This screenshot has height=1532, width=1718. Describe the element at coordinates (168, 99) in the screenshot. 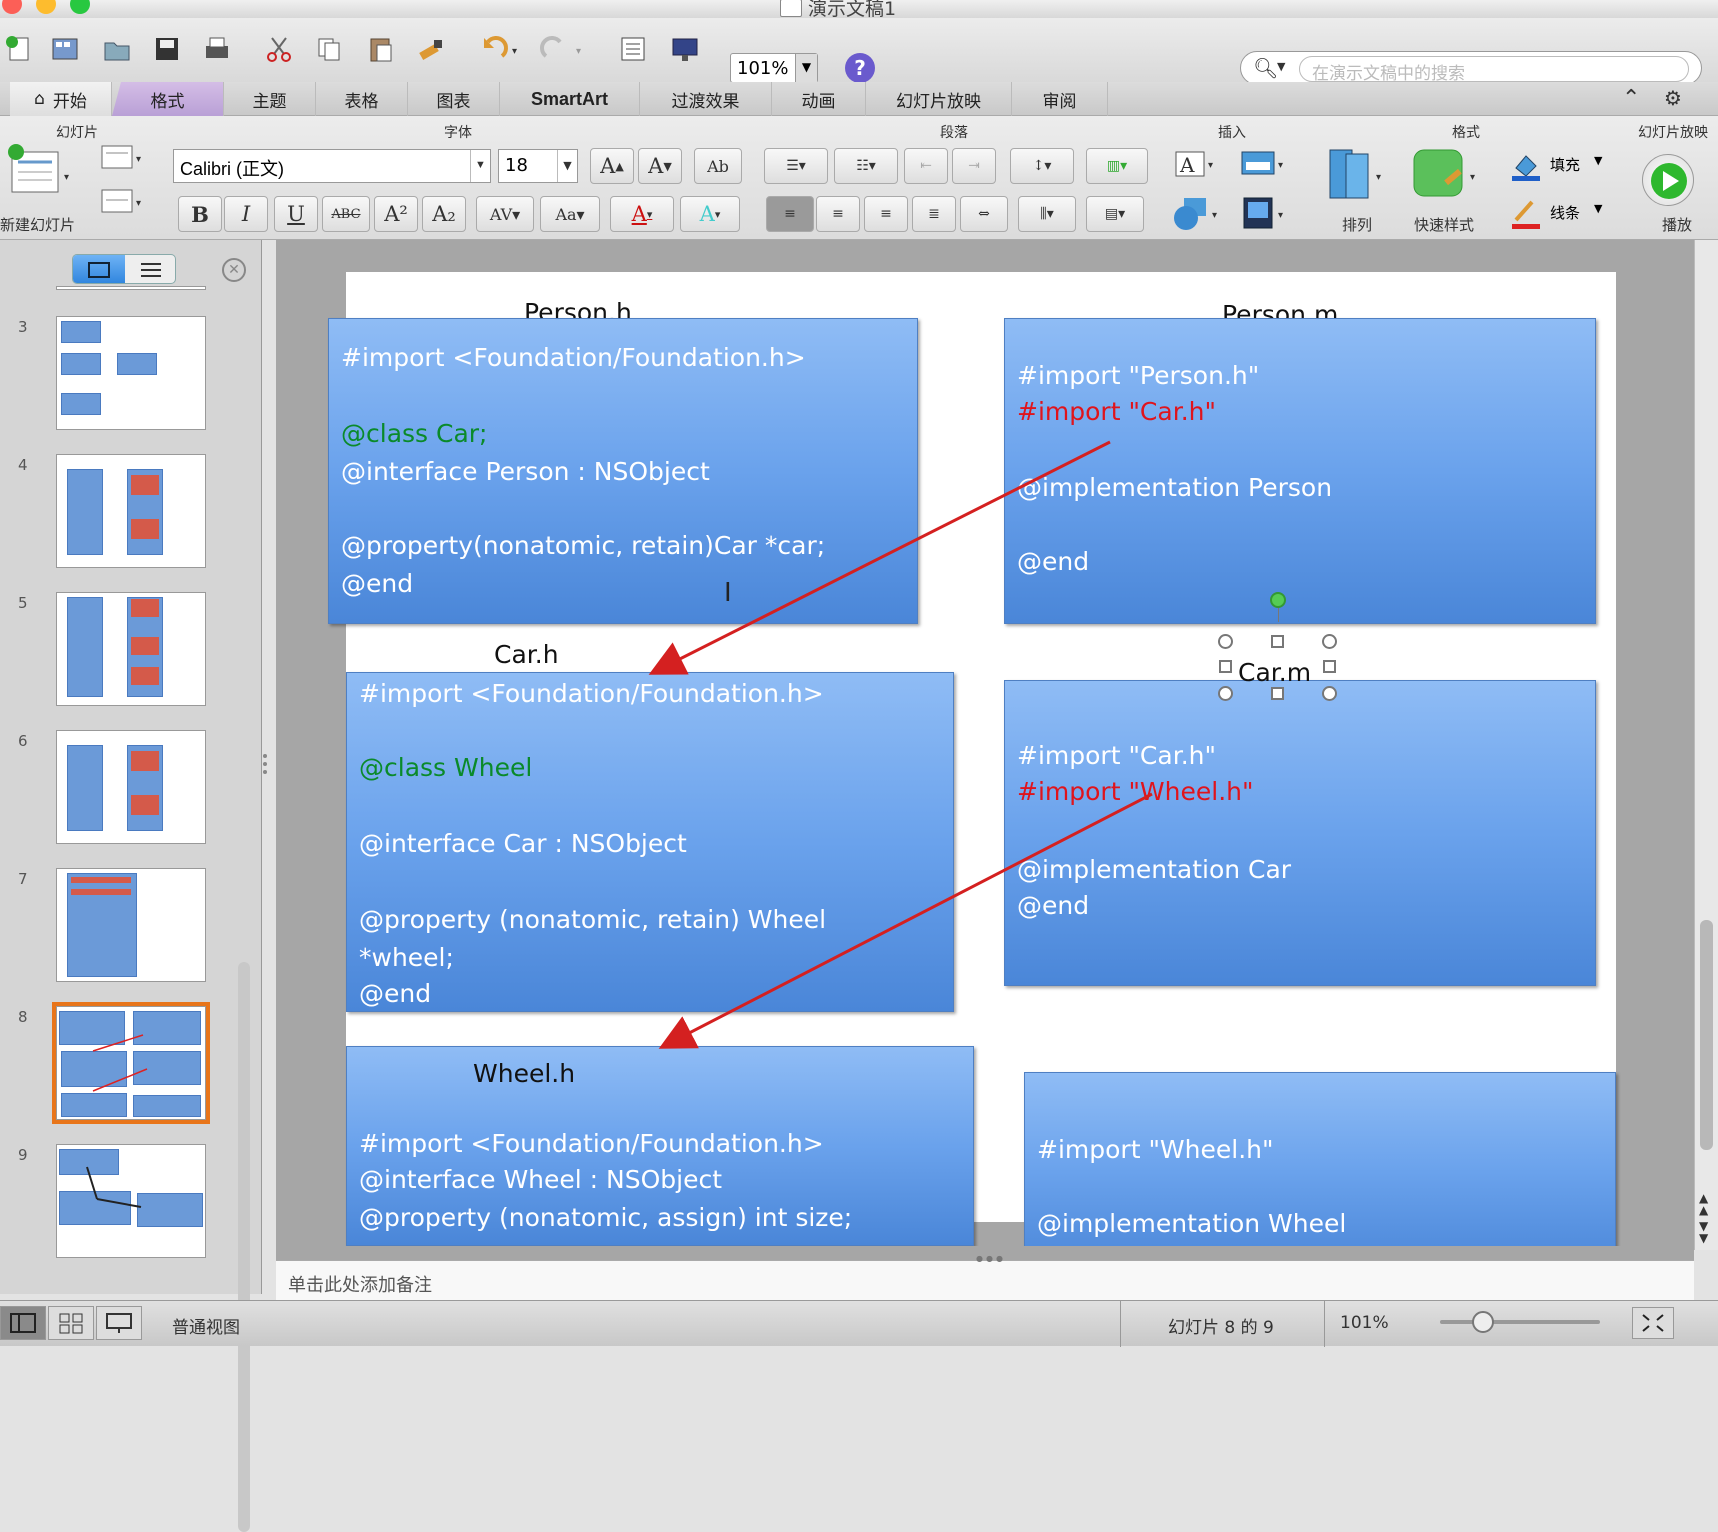

I see `tab-format: 格式` at that location.